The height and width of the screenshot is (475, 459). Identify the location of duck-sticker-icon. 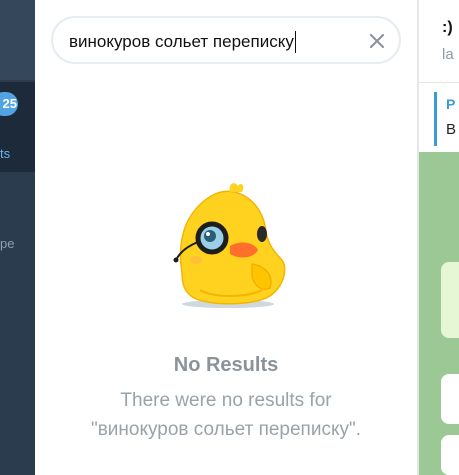
(231, 245).